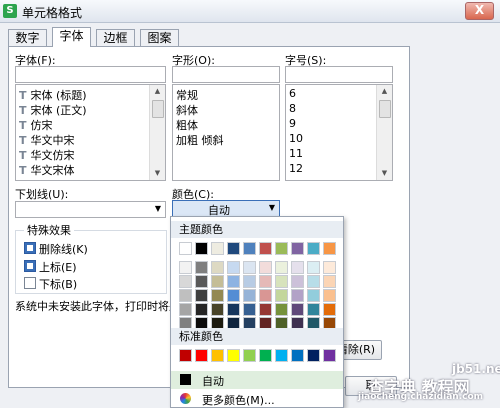  What do you see at coordinates (71, 37) in the screenshot?
I see `tab-font: 字体` at bounding box center [71, 37].